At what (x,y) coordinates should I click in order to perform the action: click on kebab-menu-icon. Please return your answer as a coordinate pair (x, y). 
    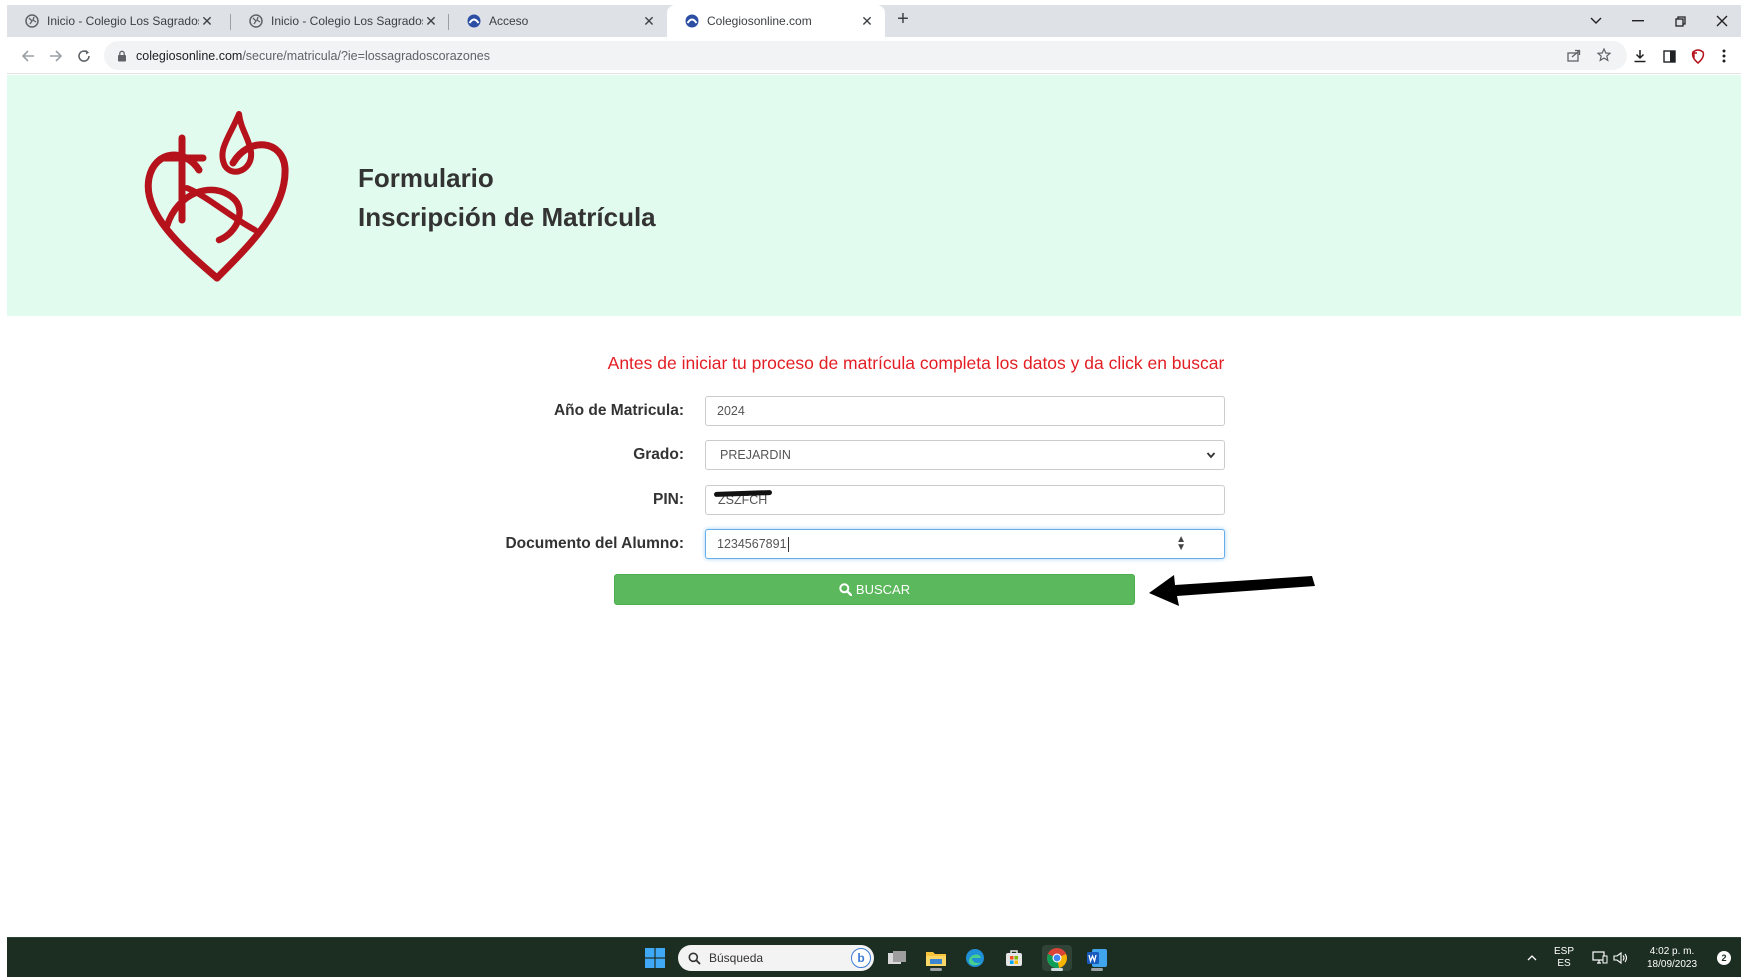
    Looking at the image, I should click on (1724, 56).